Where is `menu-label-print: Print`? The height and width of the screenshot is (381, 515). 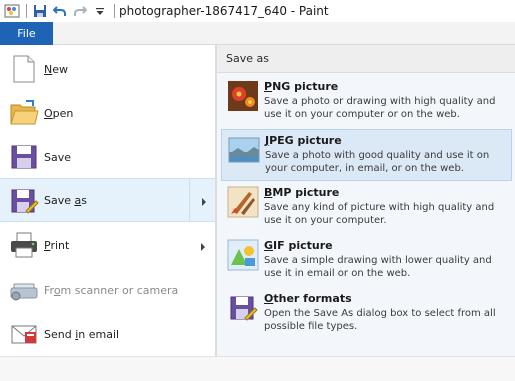
menu-label-print: Print is located at coordinates (57, 245).